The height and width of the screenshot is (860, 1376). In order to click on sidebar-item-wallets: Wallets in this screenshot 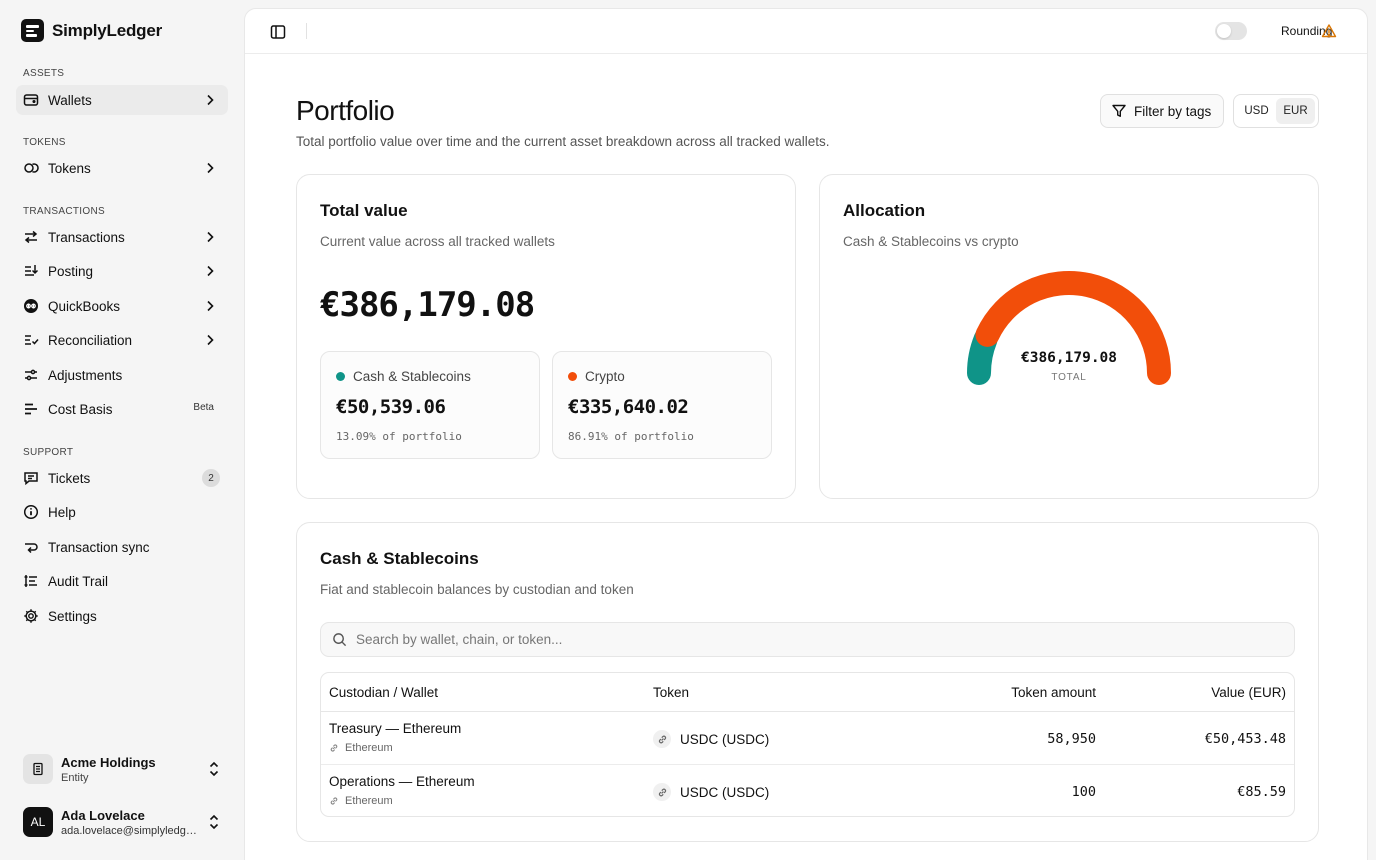, I will do `click(122, 100)`.